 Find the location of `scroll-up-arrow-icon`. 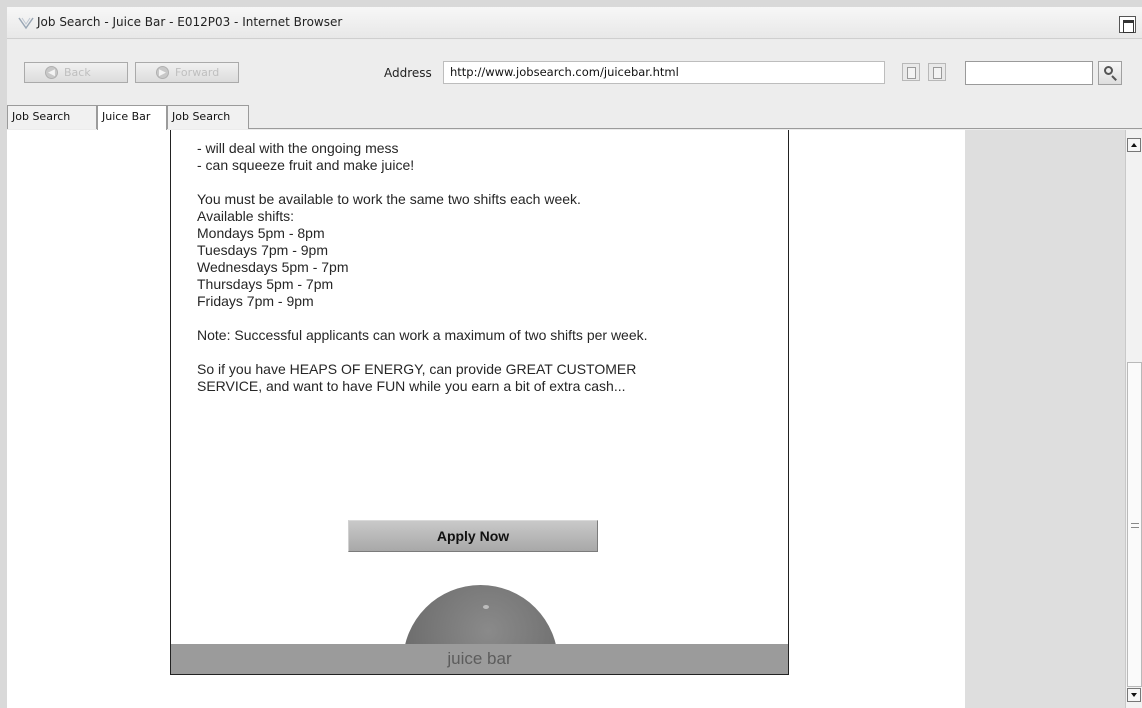

scroll-up-arrow-icon is located at coordinates (1134, 145).